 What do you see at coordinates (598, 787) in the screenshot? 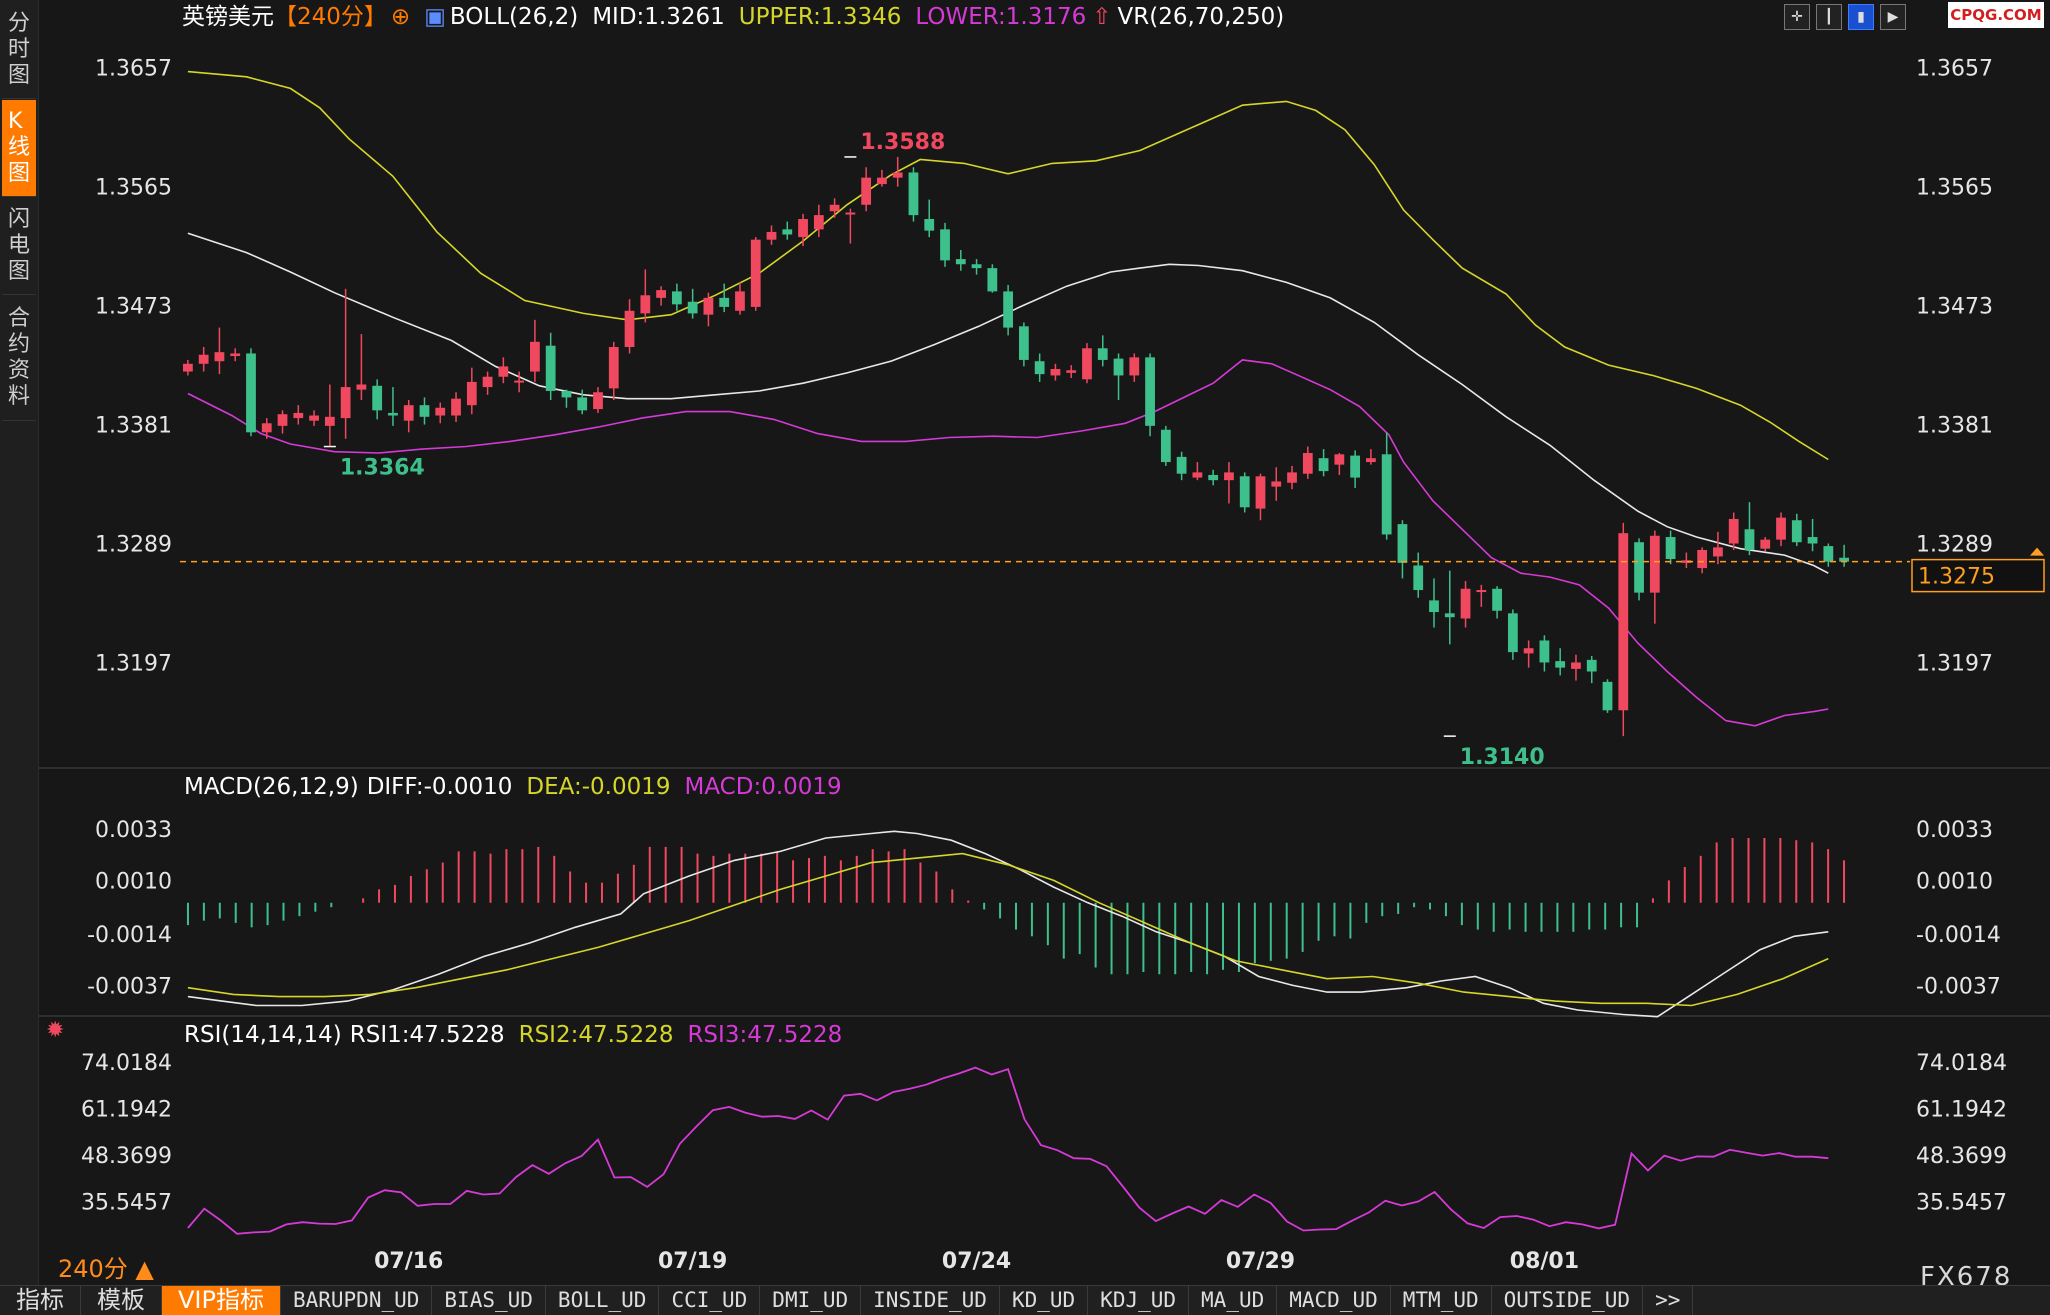
I see `macd-dea-value: DEA:-0.0019` at bounding box center [598, 787].